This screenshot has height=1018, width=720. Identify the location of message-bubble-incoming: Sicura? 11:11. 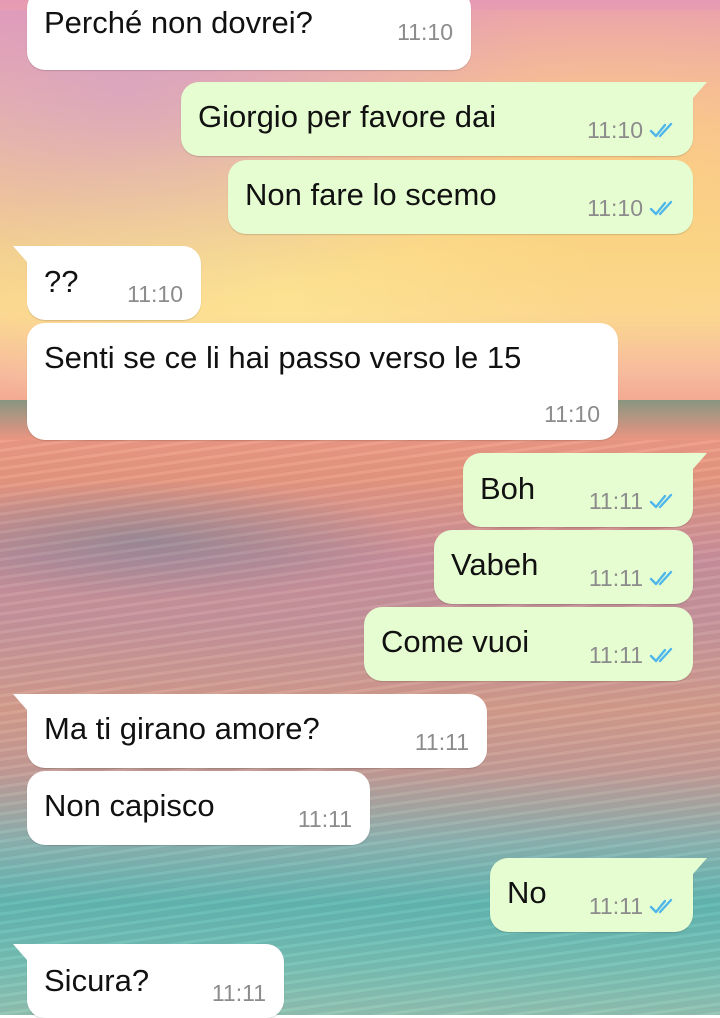
(148, 981).